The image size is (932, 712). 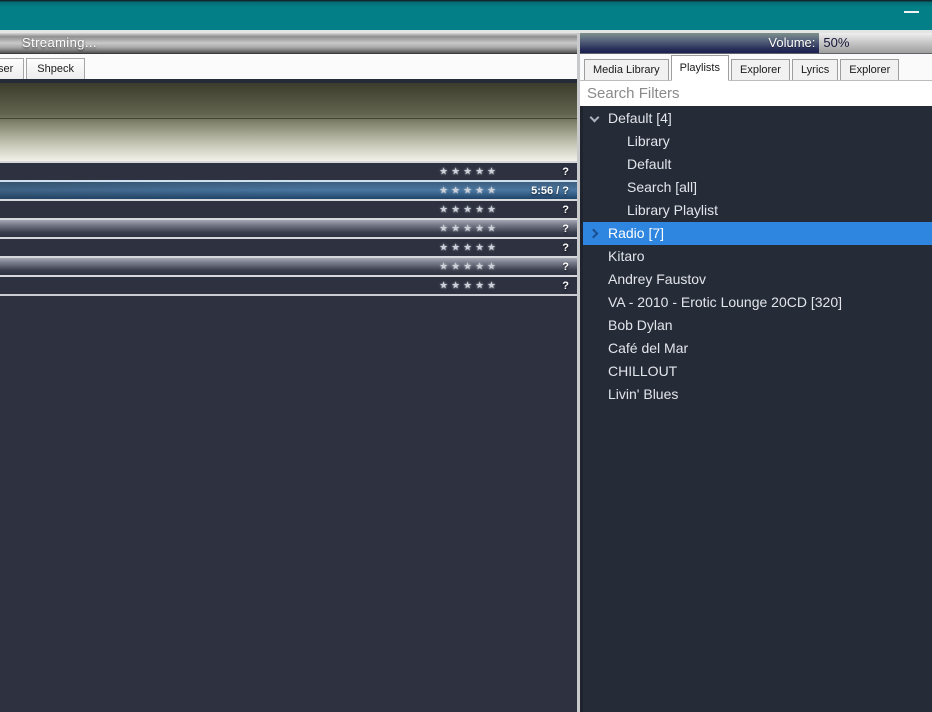 What do you see at coordinates (288, 189) in the screenshot?
I see `playlist-row: ★★★★★ 5:56 / ?` at bounding box center [288, 189].